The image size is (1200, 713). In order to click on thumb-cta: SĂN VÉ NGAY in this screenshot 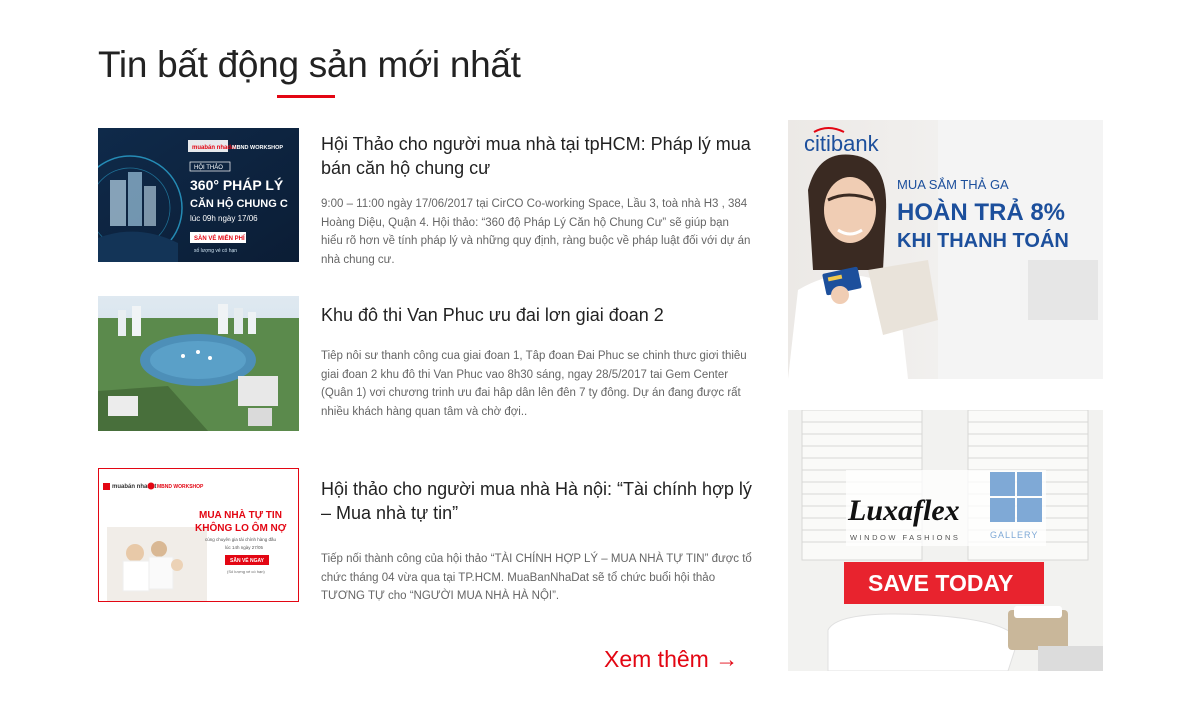, I will do `click(247, 560)`.